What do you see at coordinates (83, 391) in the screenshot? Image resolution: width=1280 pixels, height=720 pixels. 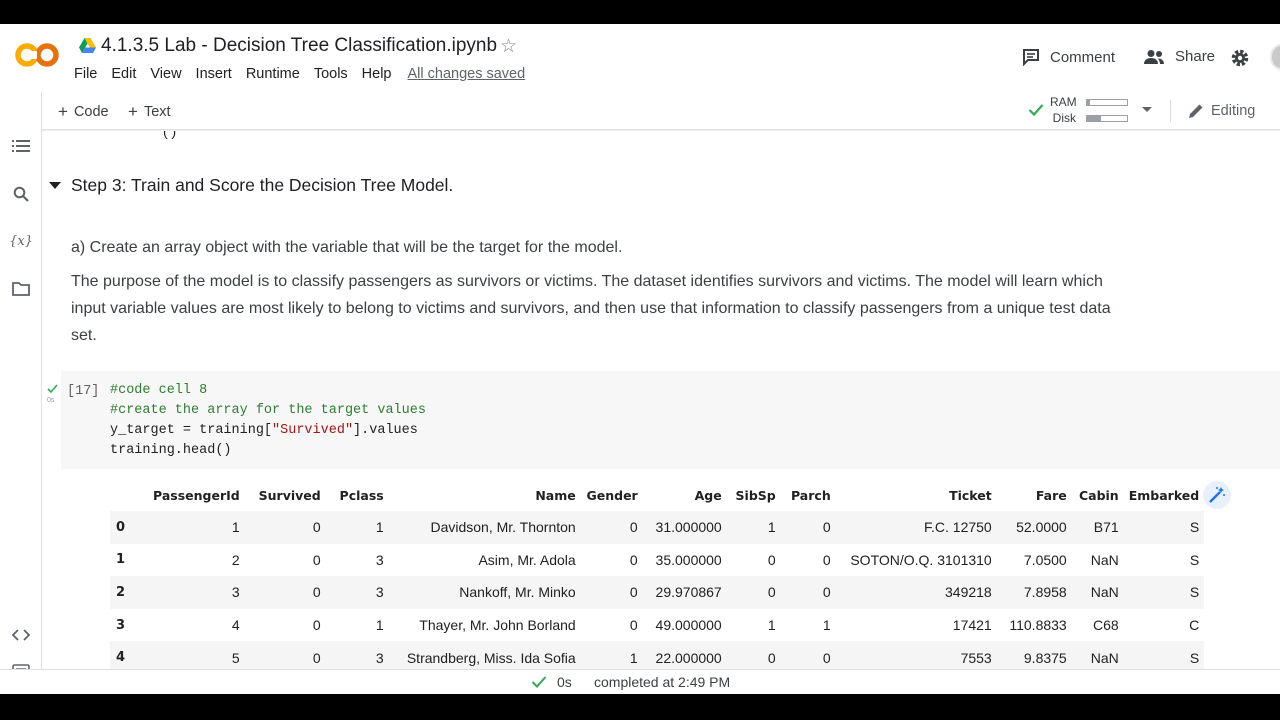 I see `execution-count: [17]` at bounding box center [83, 391].